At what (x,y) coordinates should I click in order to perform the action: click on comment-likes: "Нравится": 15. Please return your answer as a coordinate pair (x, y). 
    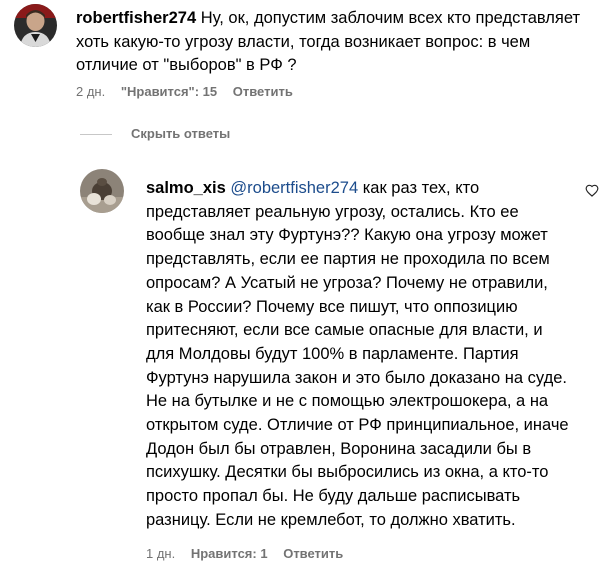
    Looking at the image, I should click on (169, 91).